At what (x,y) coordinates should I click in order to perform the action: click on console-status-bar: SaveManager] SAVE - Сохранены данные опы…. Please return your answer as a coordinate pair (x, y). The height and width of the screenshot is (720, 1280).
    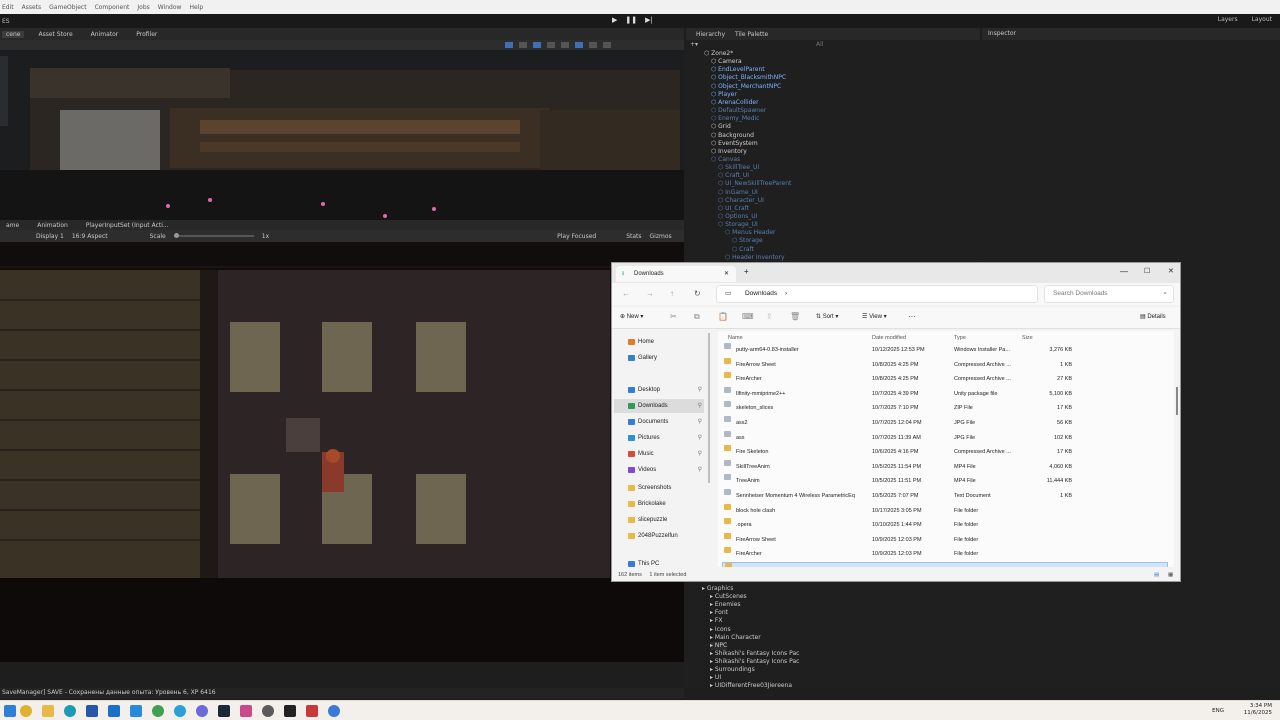
    Looking at the image, I should click on (342, 693).